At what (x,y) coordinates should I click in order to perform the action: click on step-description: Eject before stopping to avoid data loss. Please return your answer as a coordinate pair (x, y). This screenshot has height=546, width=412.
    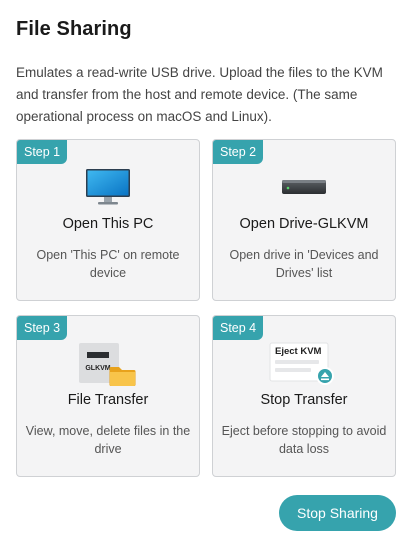
    Looking at the image, I should click on (304, 440).